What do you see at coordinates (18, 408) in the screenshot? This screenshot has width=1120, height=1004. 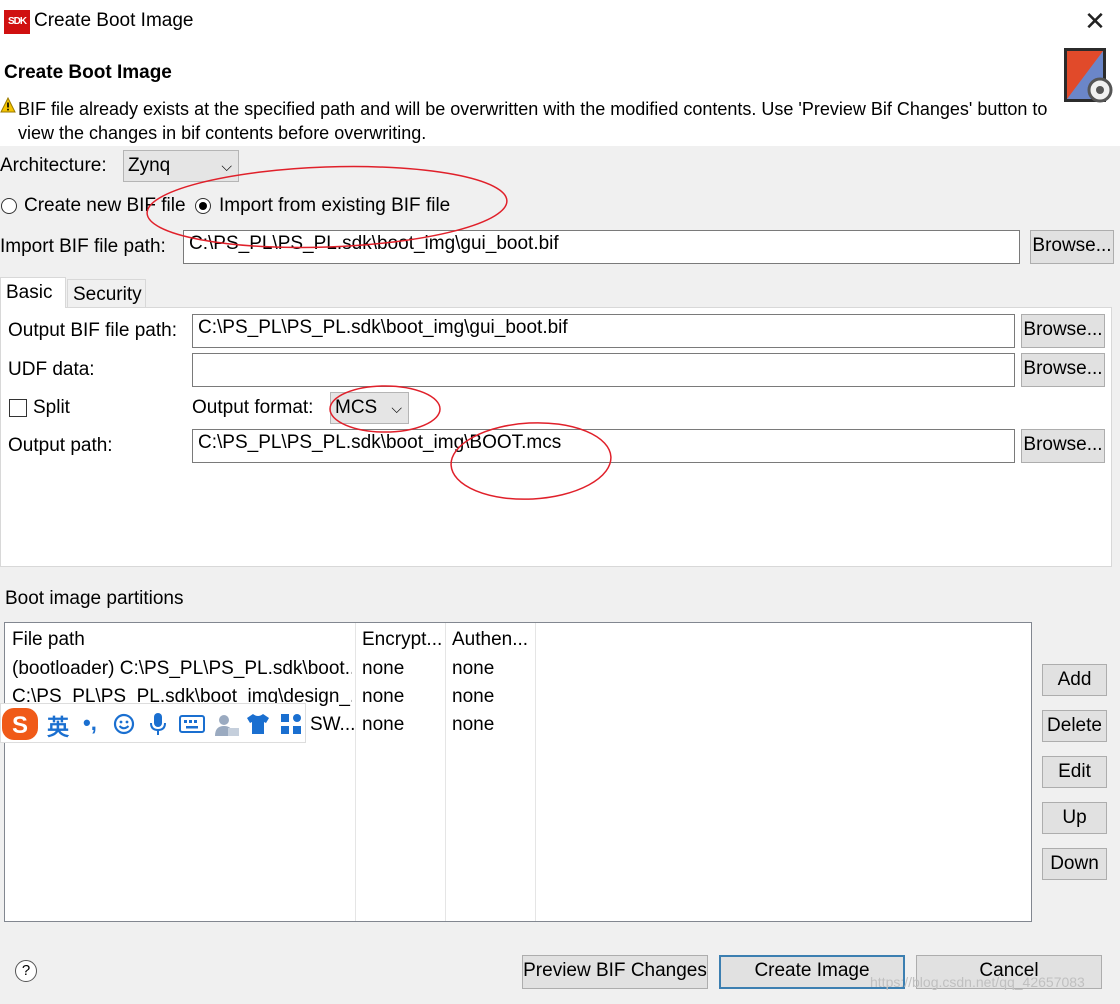 I see `split-checkbox` at bounding box center [18, 408].